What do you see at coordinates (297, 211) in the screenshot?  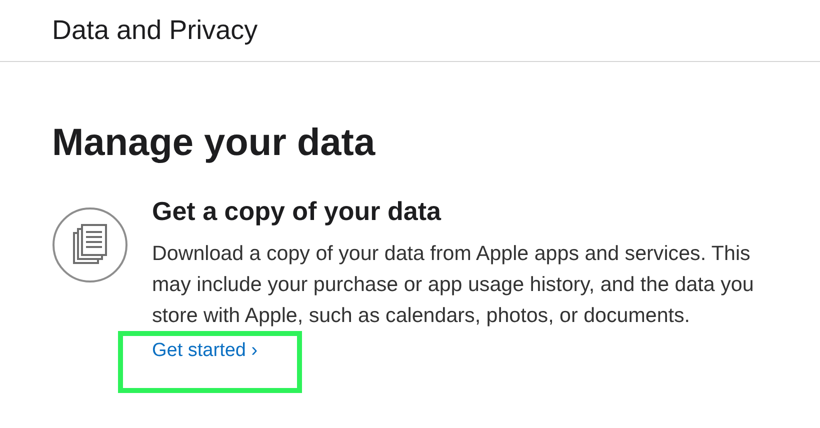 I see `item-title: Get a copy of your data` at bounding box center [297, 211].